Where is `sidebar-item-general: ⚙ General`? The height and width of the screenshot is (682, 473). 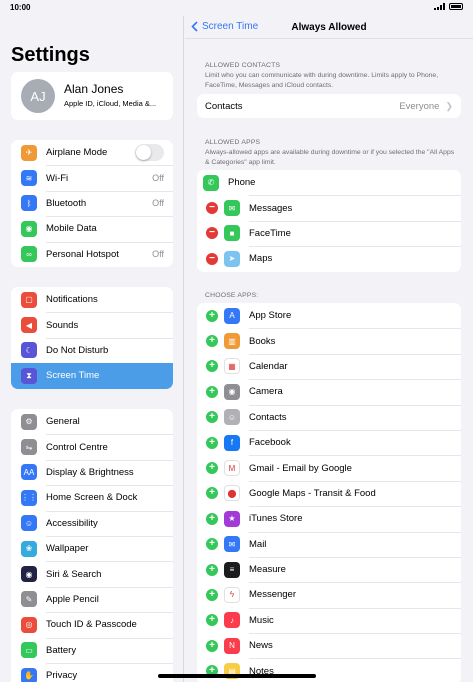
sidebar-item-general: ⚙ General is located at coordinates (92, 421).